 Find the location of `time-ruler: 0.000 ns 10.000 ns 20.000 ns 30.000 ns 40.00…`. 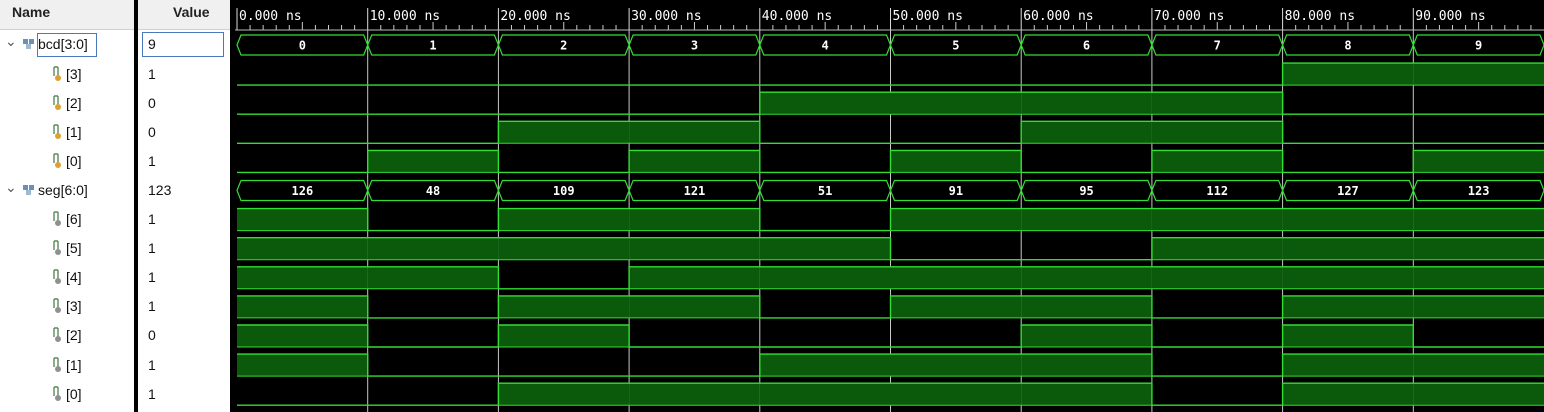

time-ruler: 0.000 ns 10.000 ns 20.000 ns 30.000 ns 40.00… is located at coordinates (889, 19).